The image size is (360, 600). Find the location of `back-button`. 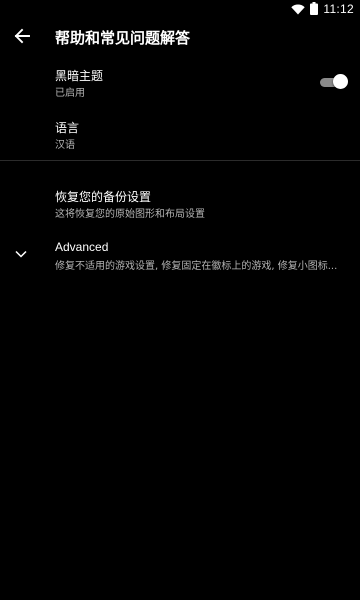

back-button is located at coordinates (22, 38).